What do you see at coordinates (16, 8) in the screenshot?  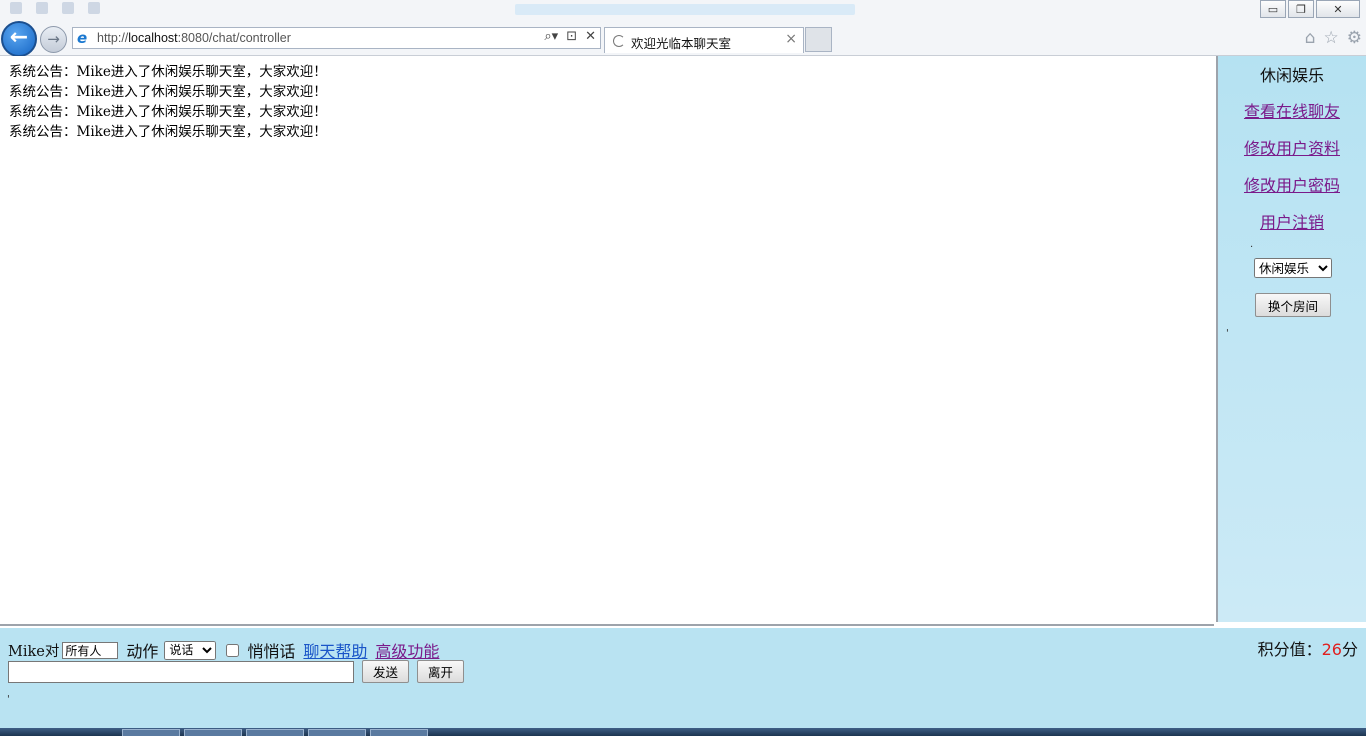 I see `app-icon` at bounding box center [16, 8].